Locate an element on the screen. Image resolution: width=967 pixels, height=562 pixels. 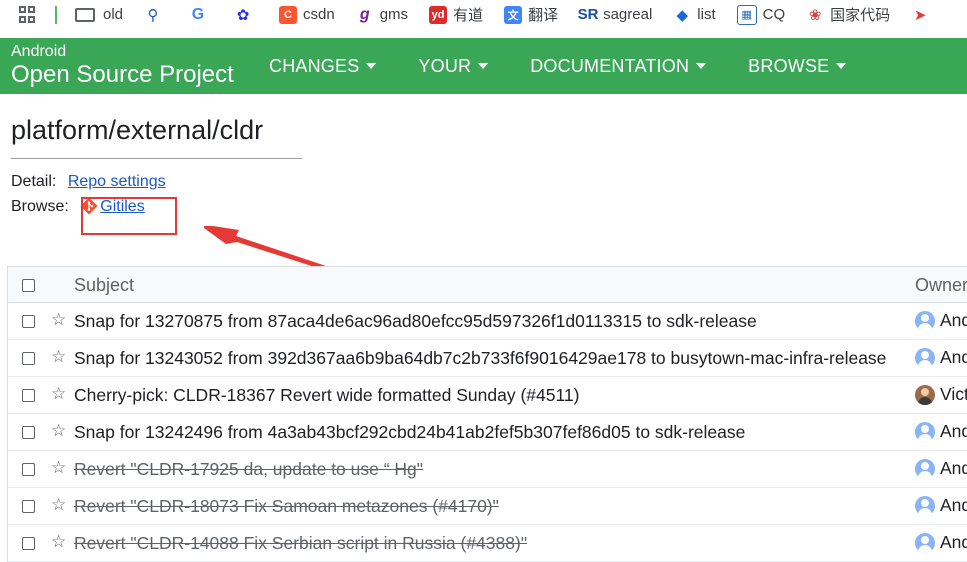
table-header: Subject Owner is located at coordinates (487, 285).